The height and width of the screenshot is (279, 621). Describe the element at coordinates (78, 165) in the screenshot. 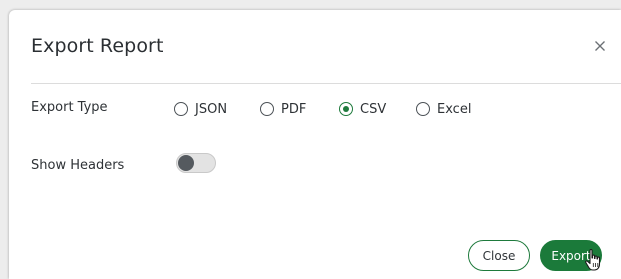

I see `show-headers-label: Show Headers` at that location.